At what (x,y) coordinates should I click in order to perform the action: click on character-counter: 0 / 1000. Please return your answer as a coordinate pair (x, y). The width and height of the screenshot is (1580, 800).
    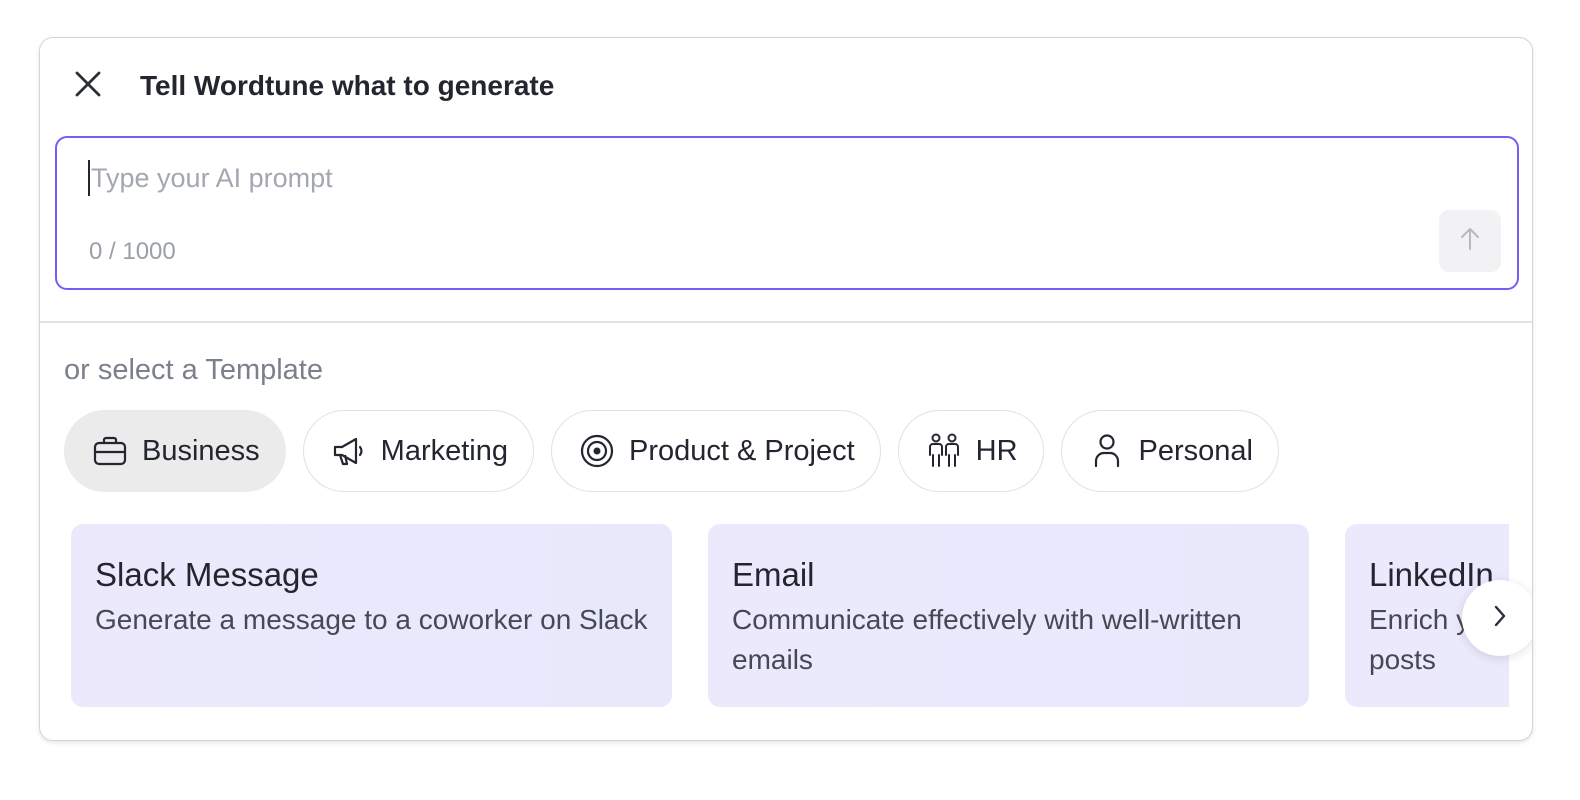
    Looking at the image, I should click on (132, 251).